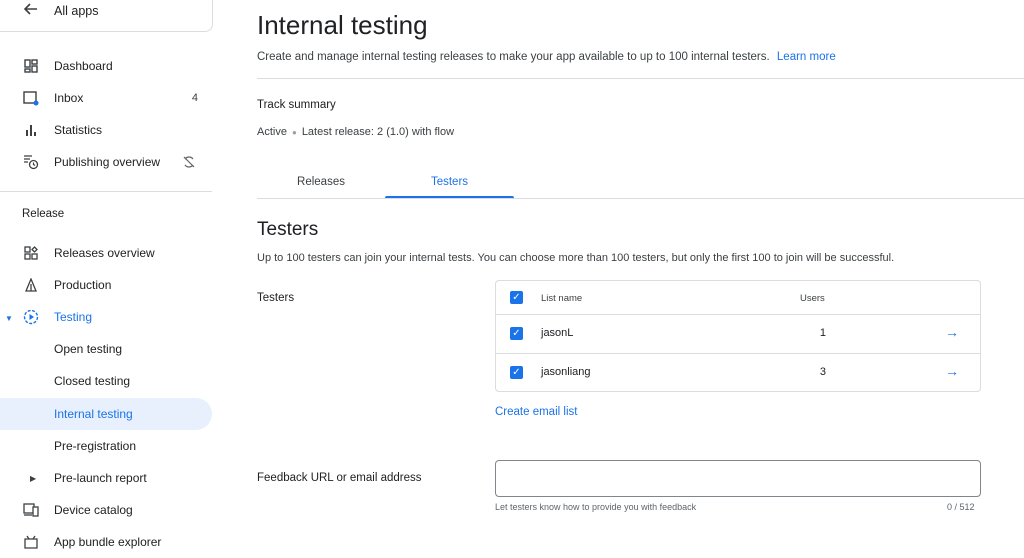 The width and height of the screenshot is (1024, 558). What do you see at coordinates (38, 11) in the screenshot?
I see `arrow-back-icon` at bounding box center [38, 11].